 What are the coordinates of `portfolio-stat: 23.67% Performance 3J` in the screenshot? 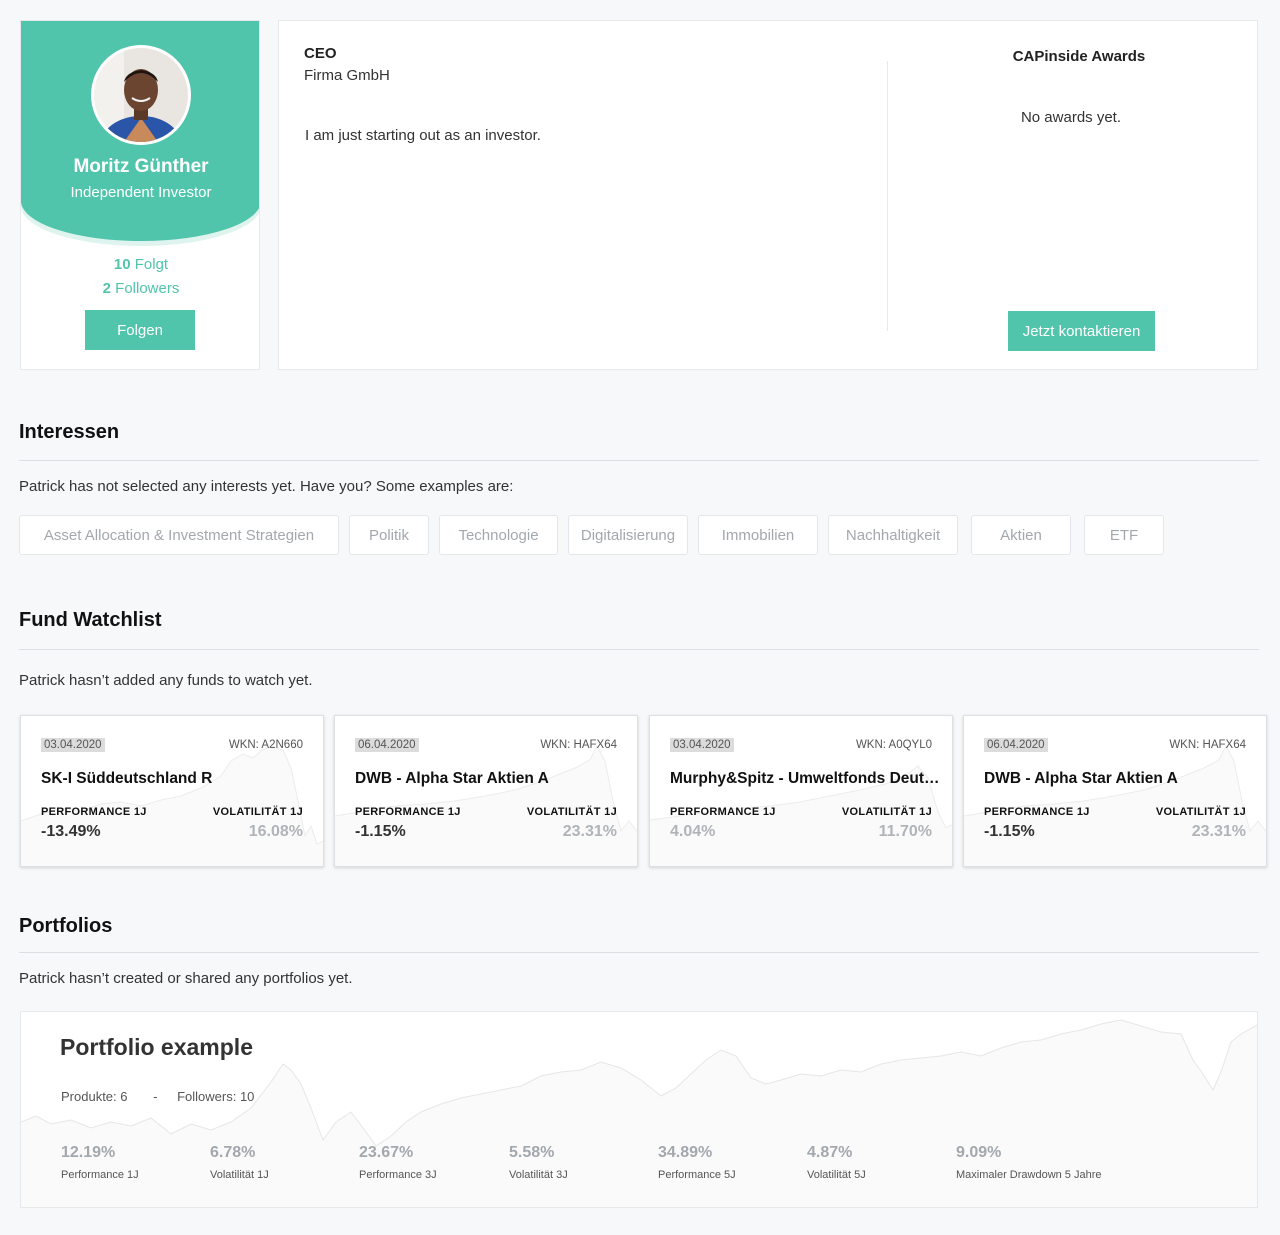 It's located at (398, 1162).